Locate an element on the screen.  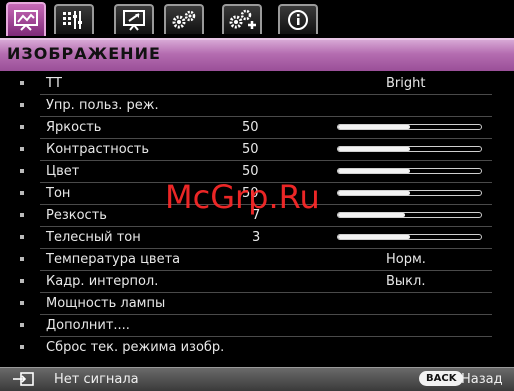
gears-plus-icon is located at coordinates (242, 19).